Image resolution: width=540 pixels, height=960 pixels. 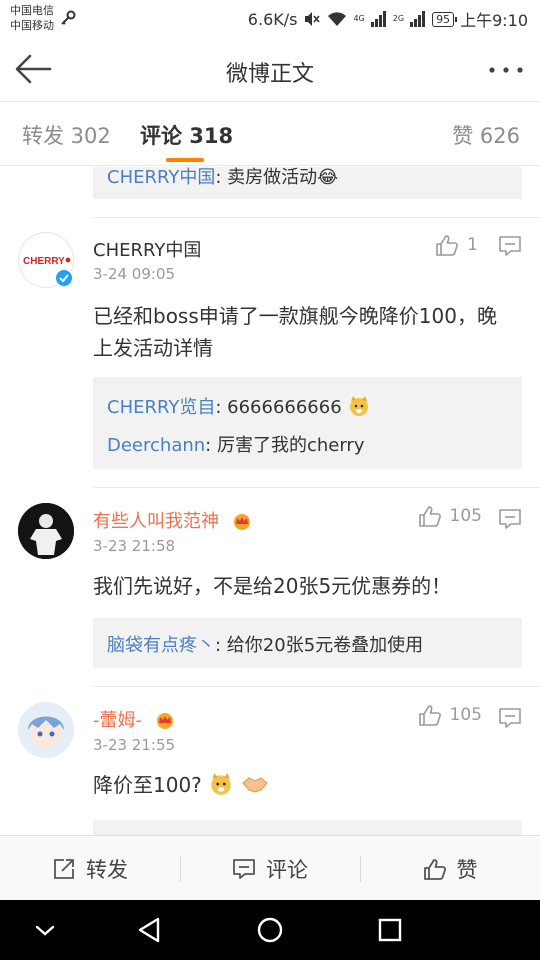 What do you see at coordinates (269, 74) in the screenshot?
I see `page-title: 微博正文` at bounding box center [269, 74].